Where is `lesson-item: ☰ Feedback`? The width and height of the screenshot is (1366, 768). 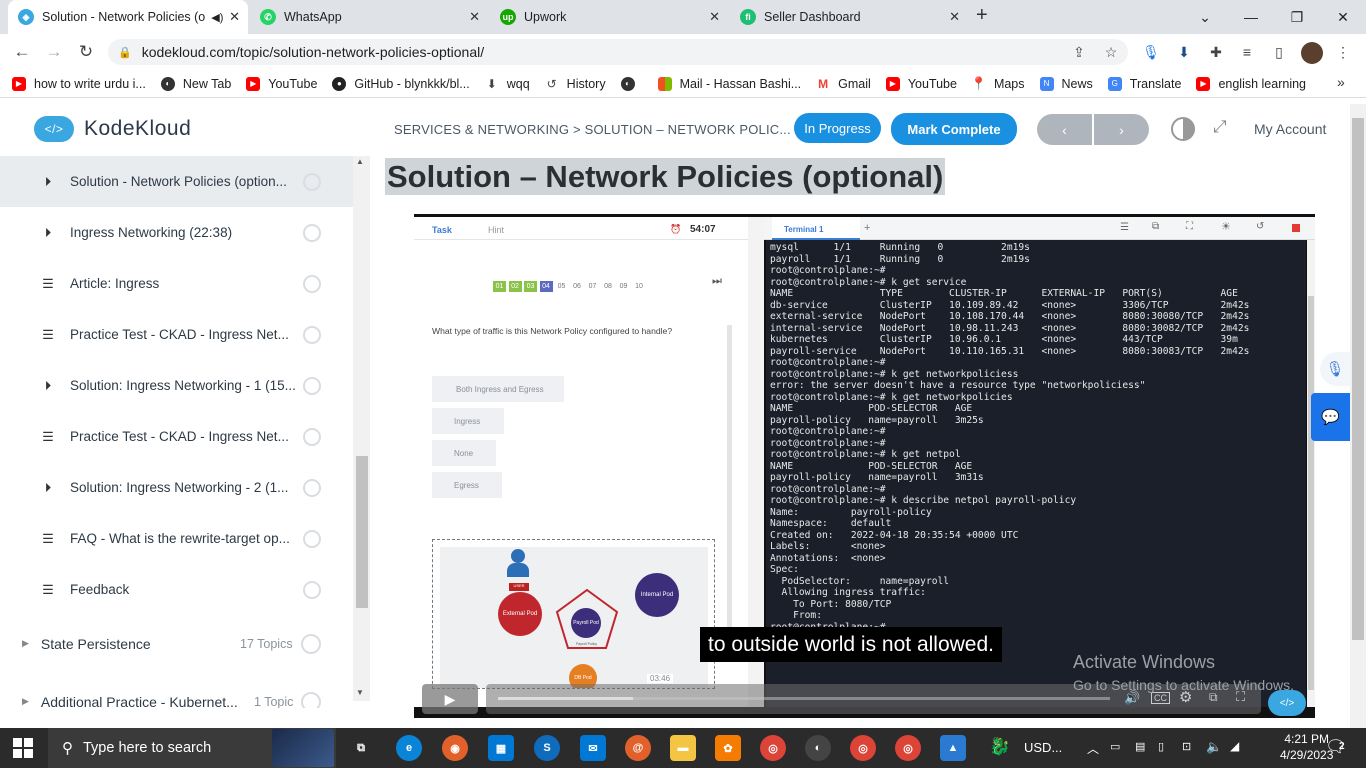 lesson-item: ☰ Feedback is located at coordinates (176, 589).